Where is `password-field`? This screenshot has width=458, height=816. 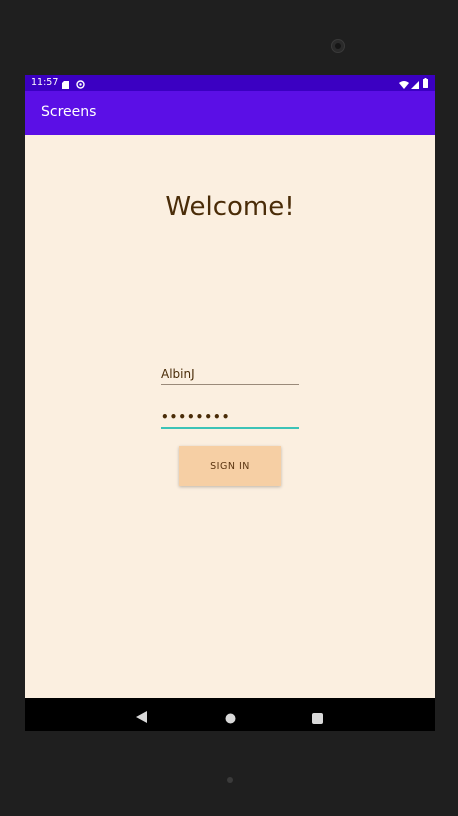 password-field is located at coordinates (230, 418).